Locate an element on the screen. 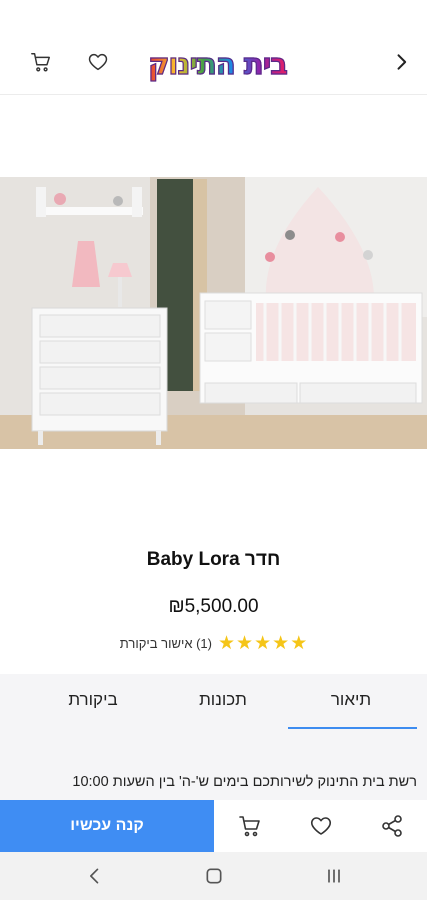 The height and width of the screenshot is (900, 427). tab-description: תיאור is located at coordinates (351, 700).